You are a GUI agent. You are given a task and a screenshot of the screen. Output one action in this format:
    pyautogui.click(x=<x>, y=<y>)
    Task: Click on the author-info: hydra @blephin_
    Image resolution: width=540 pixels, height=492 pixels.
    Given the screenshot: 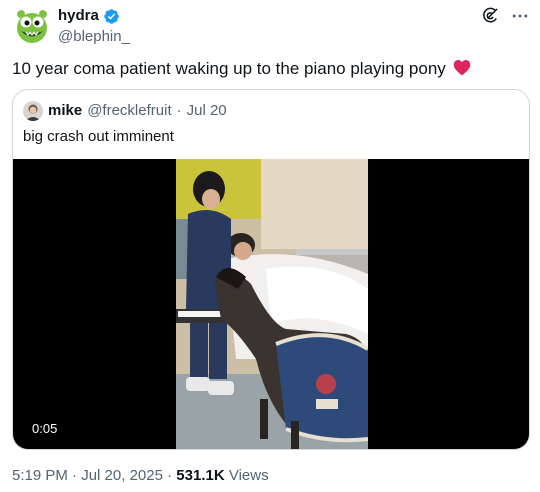 What is the action you would take?
    pyautogui.click(x=94, y=26)
    